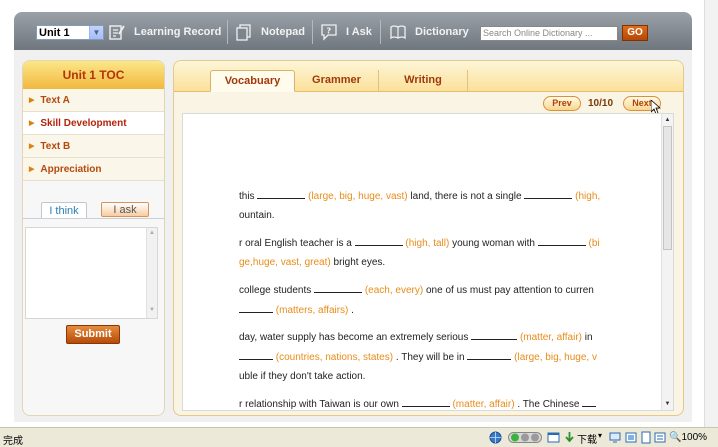 The height and width of the screenshot is (447, 718). Describe the element at coordinates (562, 103) in the screenshot. I see `prev-button: Prev` at that location.